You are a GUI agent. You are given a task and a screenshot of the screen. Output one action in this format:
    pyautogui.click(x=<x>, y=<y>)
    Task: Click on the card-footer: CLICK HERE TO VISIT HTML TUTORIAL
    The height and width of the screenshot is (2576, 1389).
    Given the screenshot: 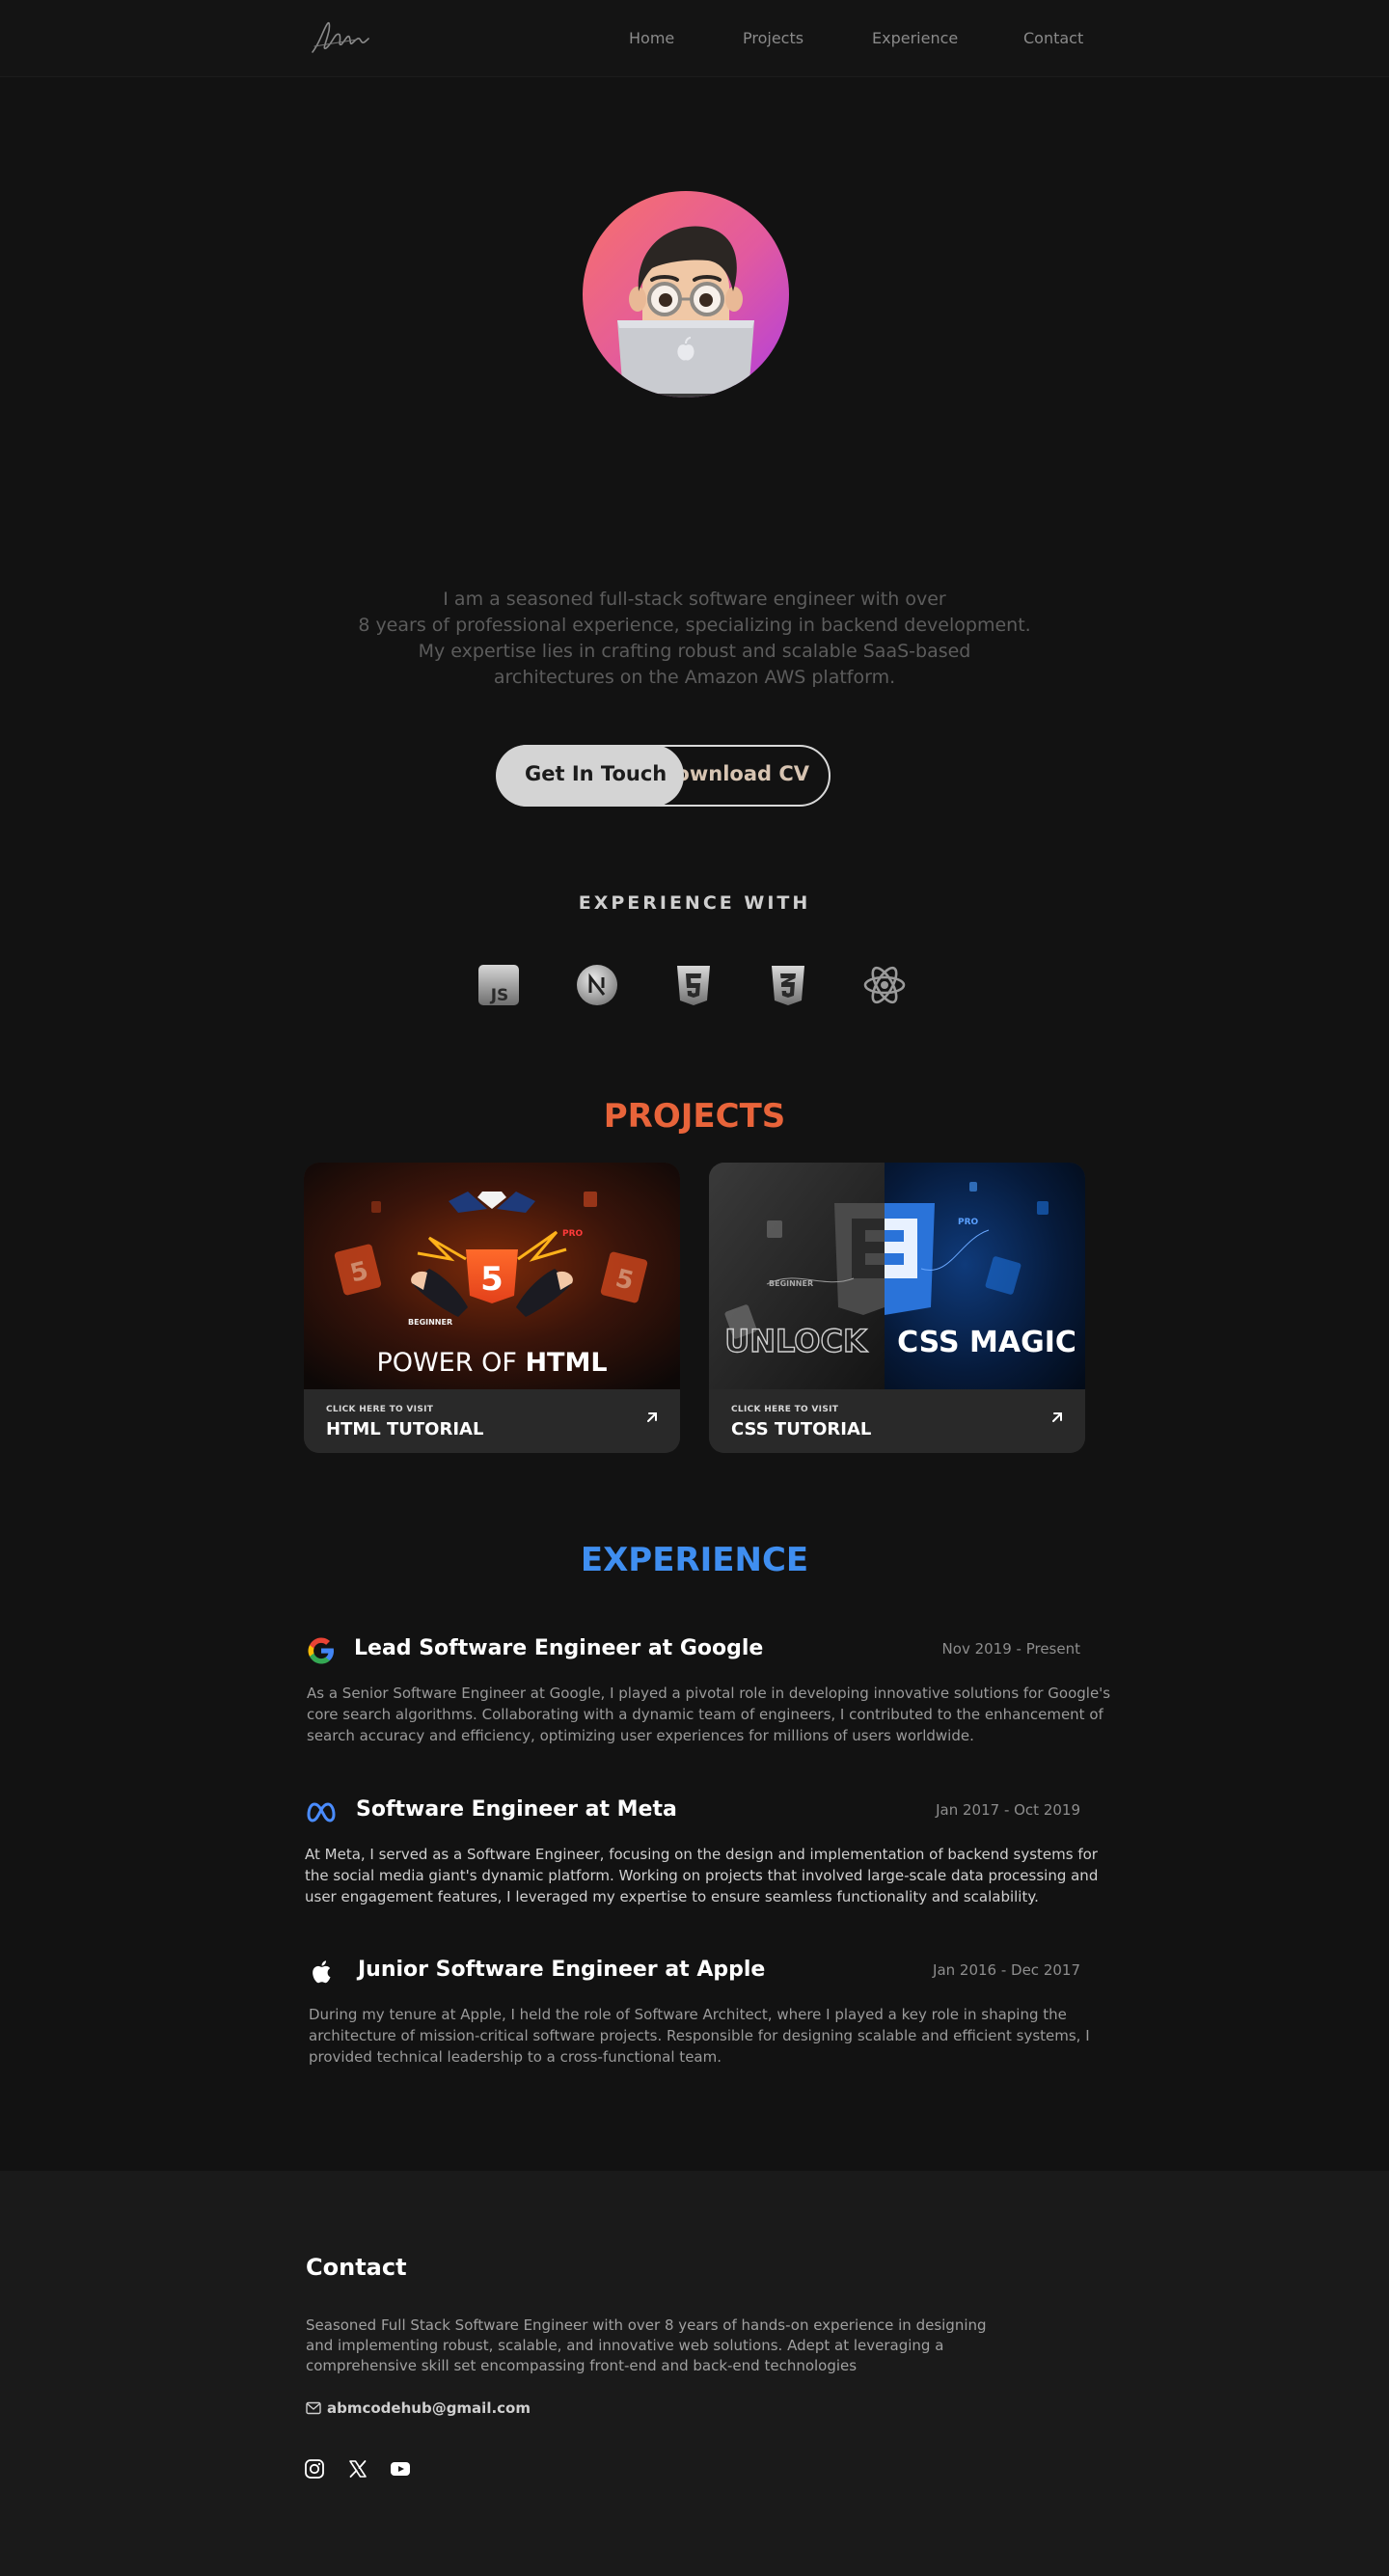 What is the action you would take?
    pyautogui.click(x=492, y=1421)
    